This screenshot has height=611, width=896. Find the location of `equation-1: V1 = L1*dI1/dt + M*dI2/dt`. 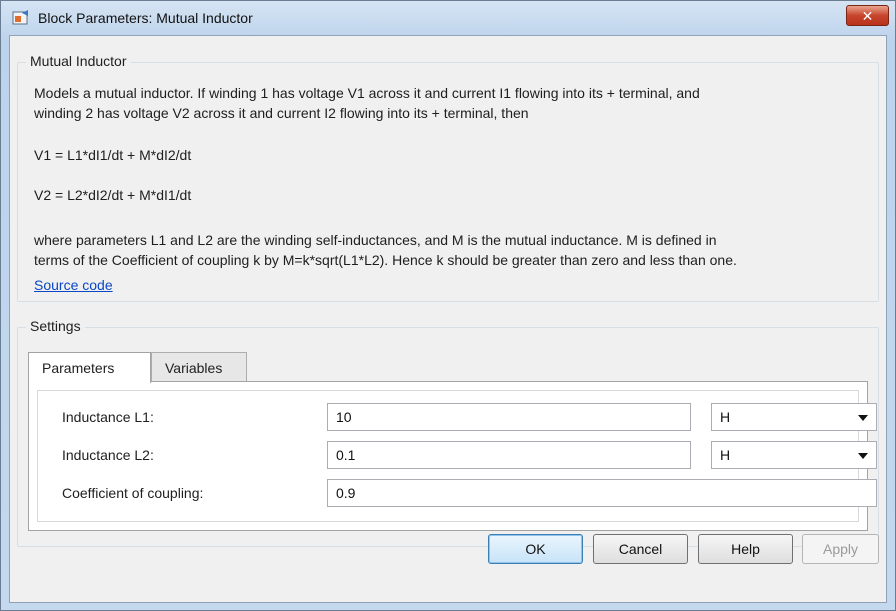

equation-1: V1 = L1*dI1/dt + M*dI2/dt is located at coordinates (112, 155).